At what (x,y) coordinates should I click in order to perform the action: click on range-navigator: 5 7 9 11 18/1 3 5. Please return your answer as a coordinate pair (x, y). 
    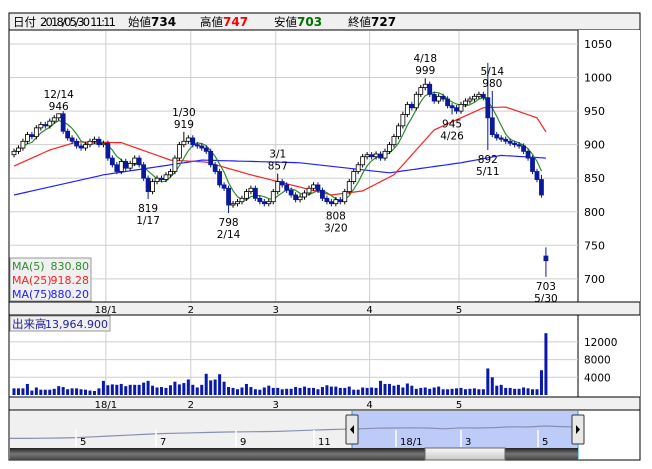
    Looking at the image, I should click on (297, 436).